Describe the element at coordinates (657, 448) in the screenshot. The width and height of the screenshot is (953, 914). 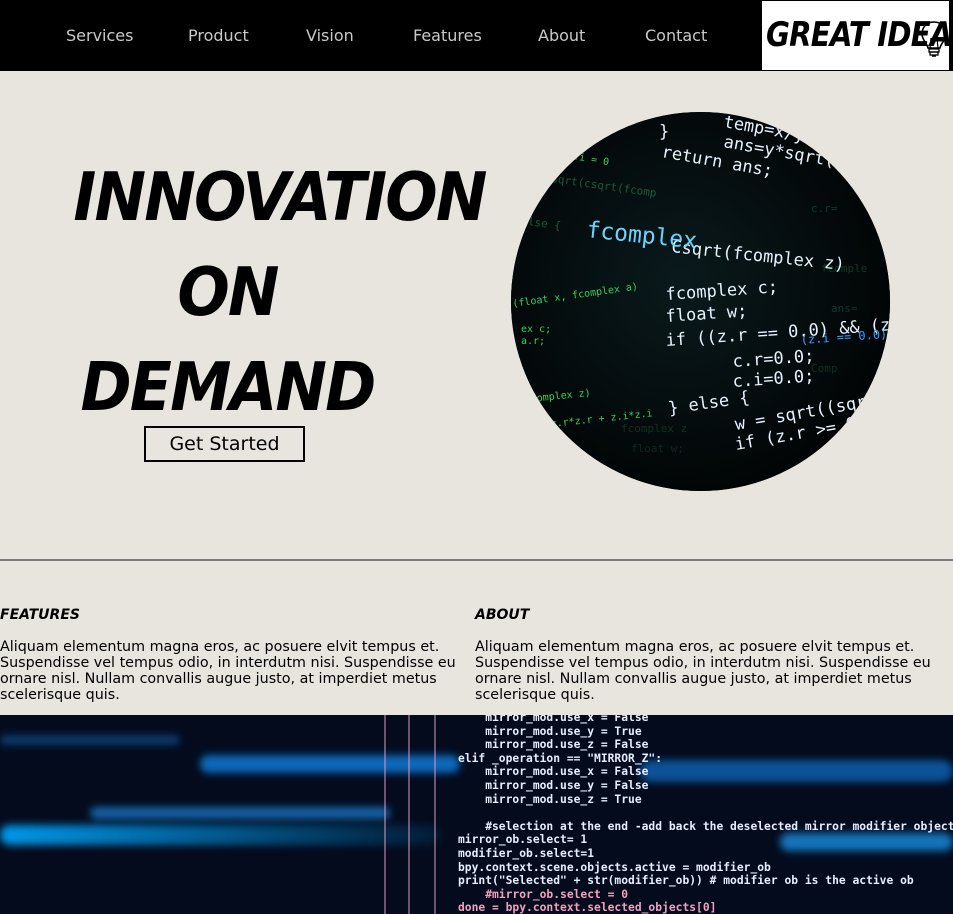
I see `svg-text: float w;` at that location.